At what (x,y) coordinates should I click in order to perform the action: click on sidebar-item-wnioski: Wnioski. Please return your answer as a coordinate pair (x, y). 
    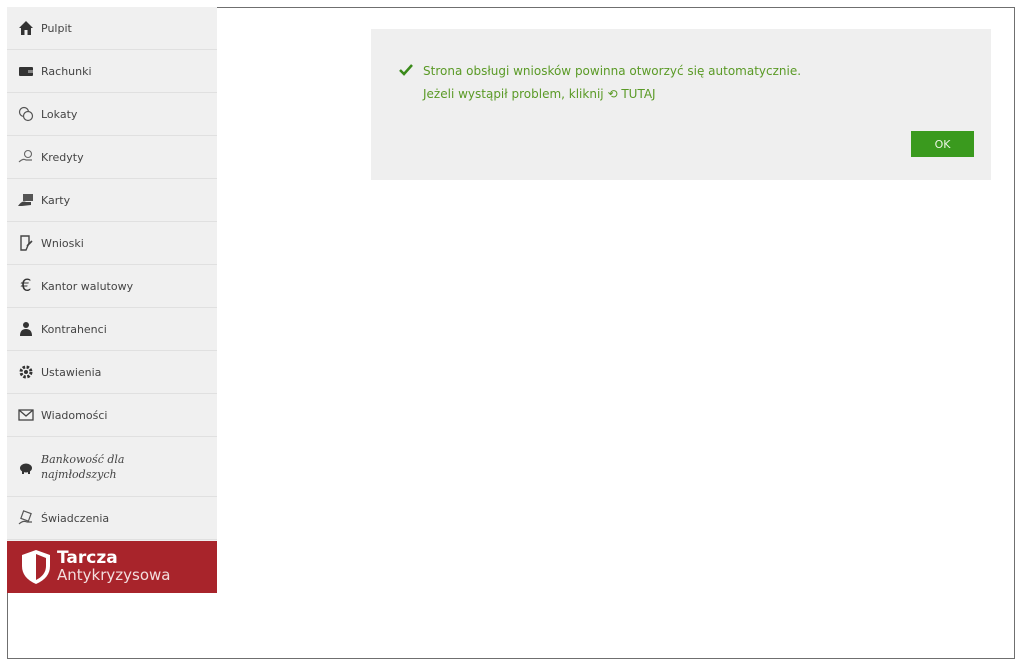
    Looking at the image, I should click on (112, 243).